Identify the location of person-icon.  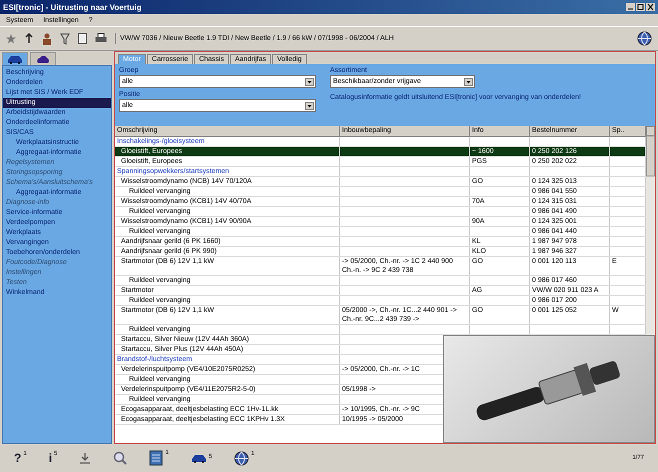
(47, 38).